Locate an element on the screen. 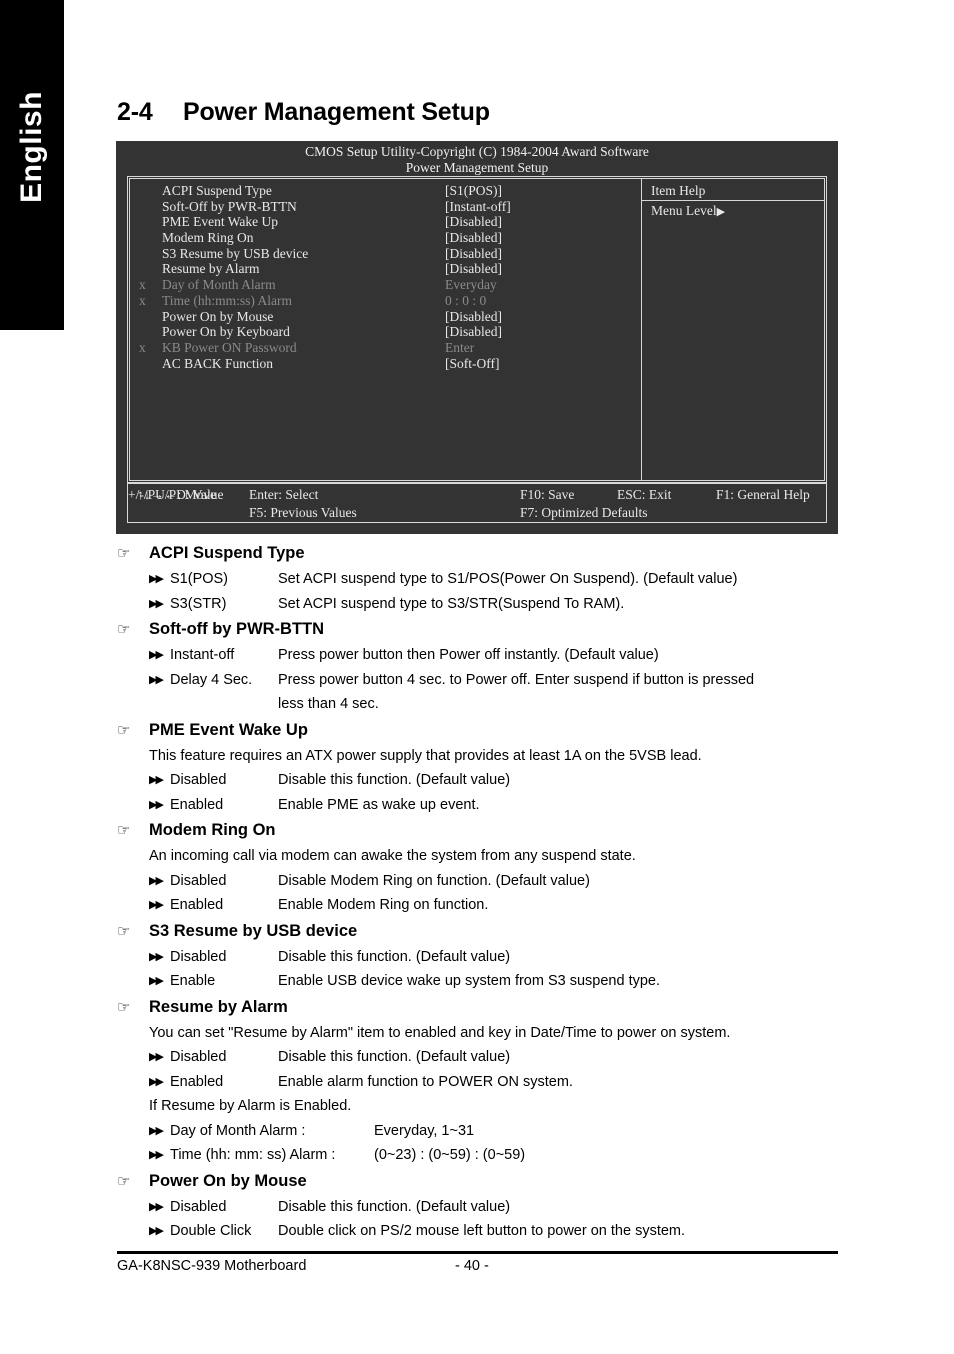  bios-row-value: Enter is located at coordinates (460, 347).